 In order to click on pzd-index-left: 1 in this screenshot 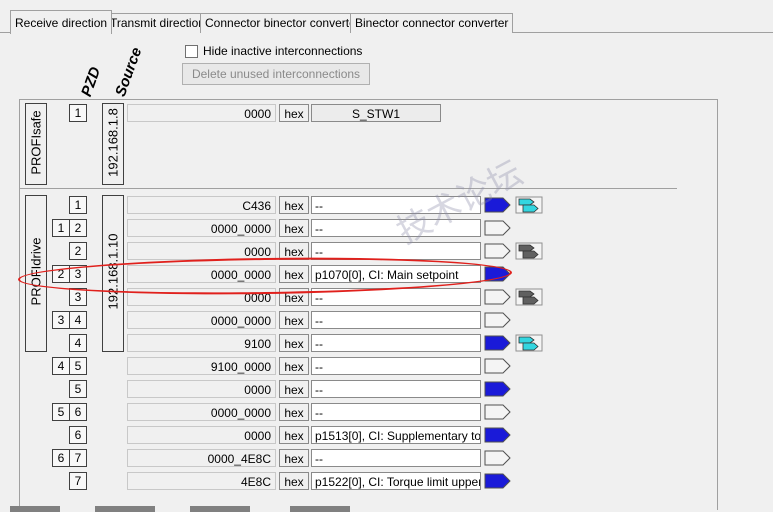, I will do `click(61, 228)`.